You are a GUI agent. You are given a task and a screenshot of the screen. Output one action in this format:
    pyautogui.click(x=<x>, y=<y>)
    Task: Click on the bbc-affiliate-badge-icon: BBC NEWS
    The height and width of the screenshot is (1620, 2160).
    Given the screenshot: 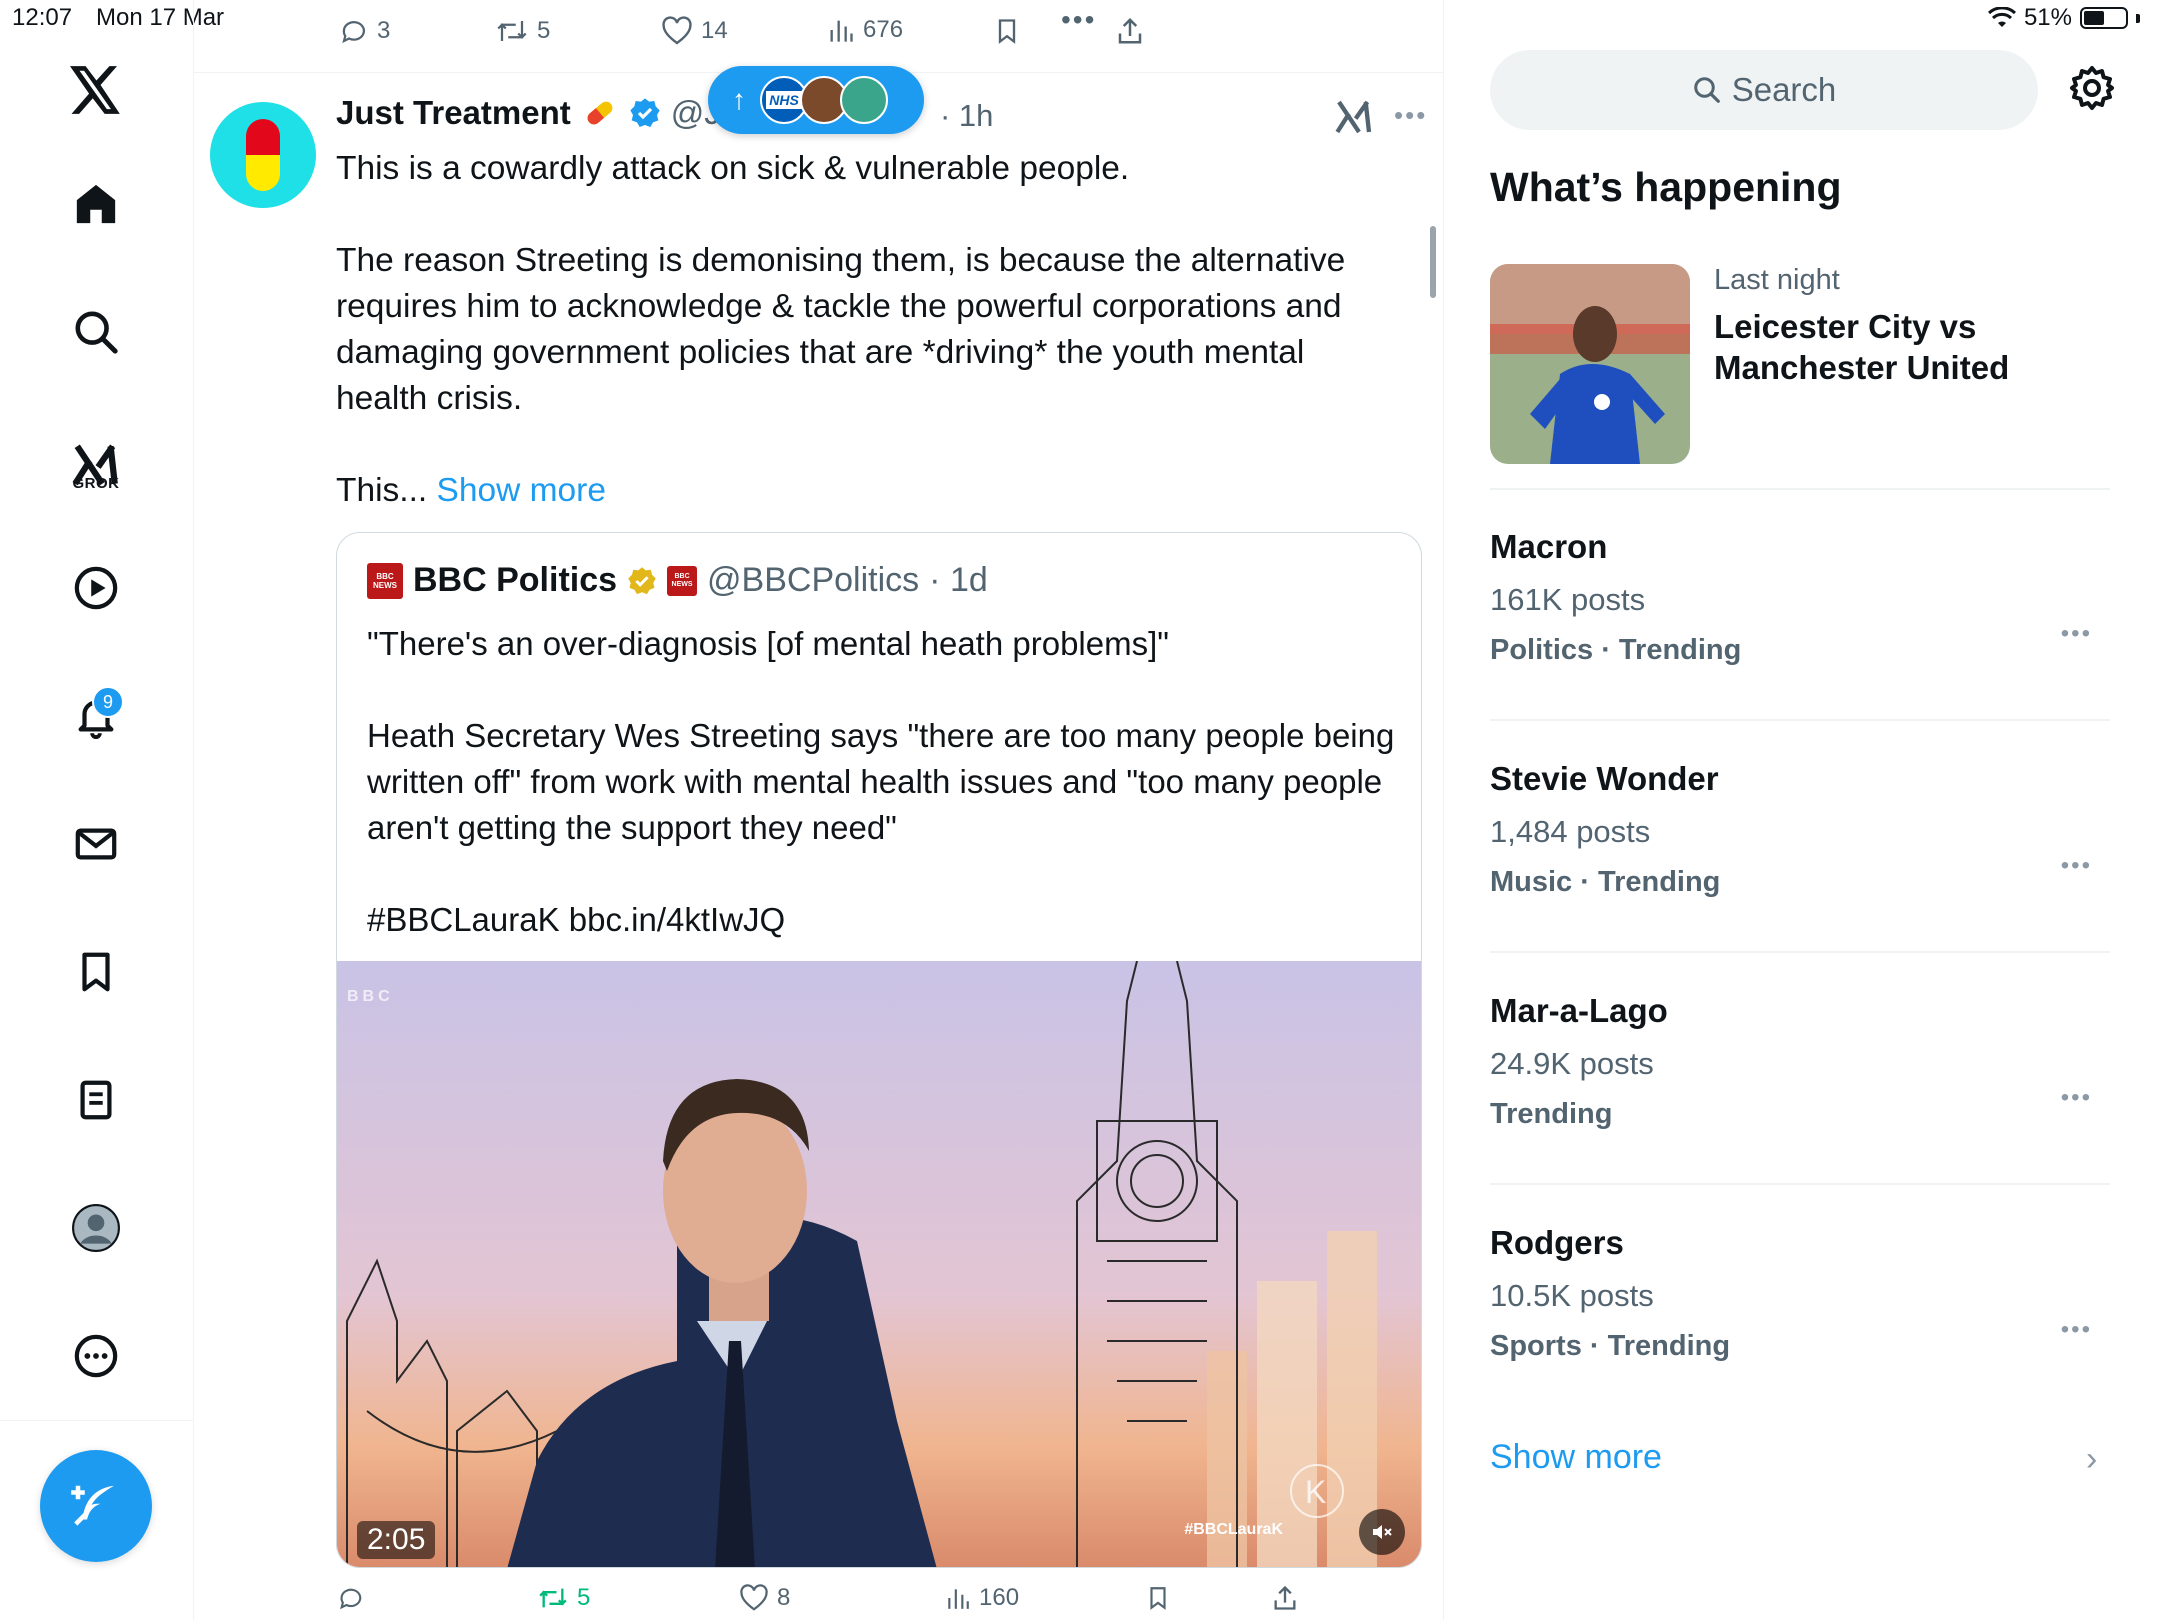 What is the action you would take?
    pyautogui.click(x=682, y=580)
    